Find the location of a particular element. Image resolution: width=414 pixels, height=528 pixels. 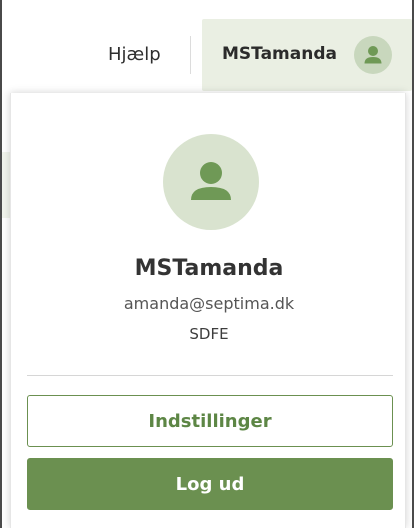

user-avatar-small is located at coordinates (373, 55).